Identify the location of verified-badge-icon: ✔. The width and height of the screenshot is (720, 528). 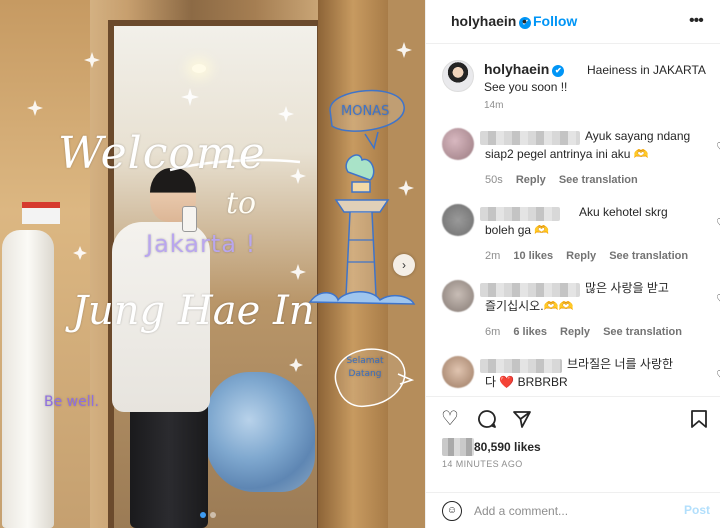
(558, 71).